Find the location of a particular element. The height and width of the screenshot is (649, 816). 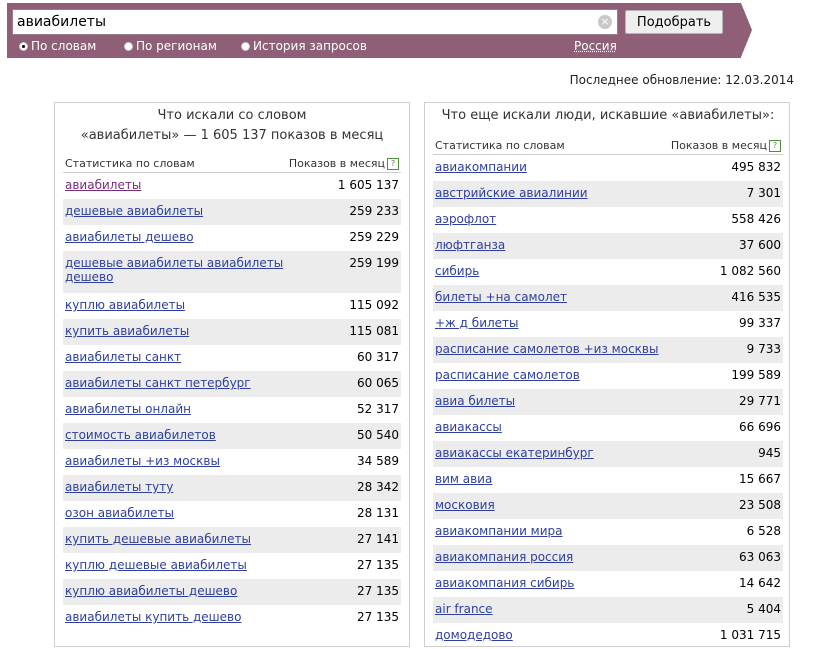

impressions-count: 259 199 is located at coordinates (374, 263).